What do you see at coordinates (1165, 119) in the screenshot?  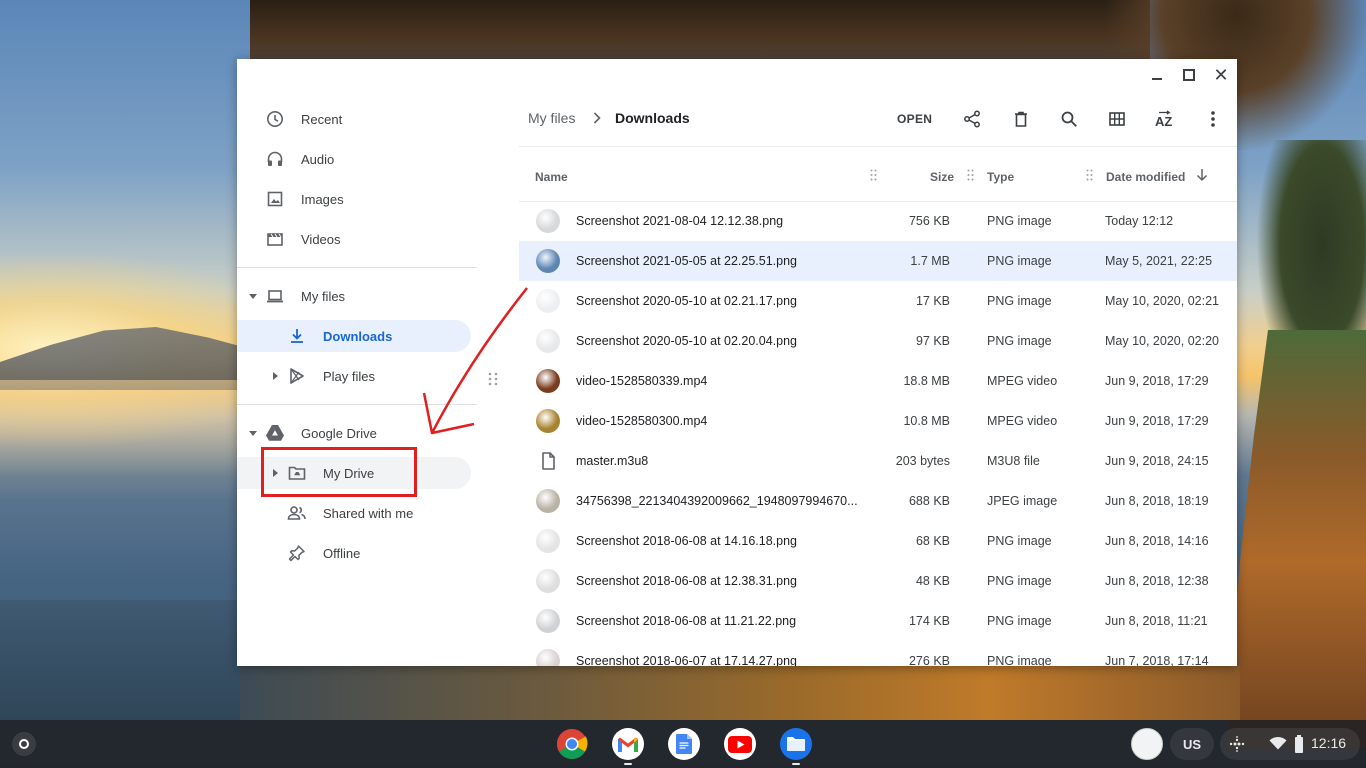 I see `sort-az-icon: AZ` at bounding box center [1165, 119].